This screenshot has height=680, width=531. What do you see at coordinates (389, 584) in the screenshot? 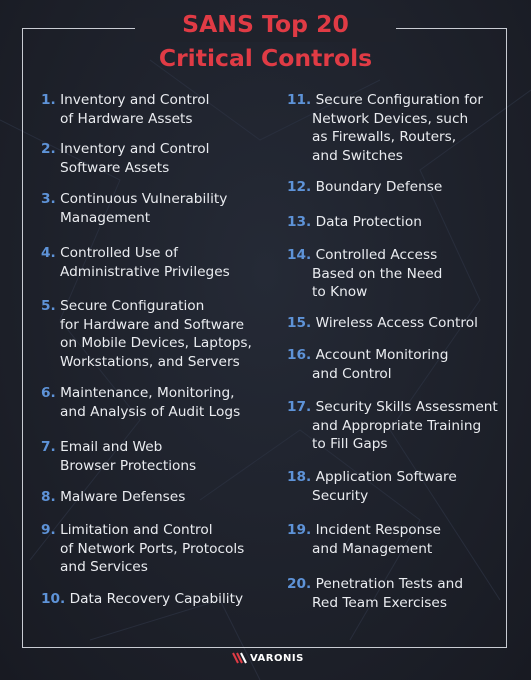
I see `control-text: Penetration Tests and` at bounding box center [389, 584].